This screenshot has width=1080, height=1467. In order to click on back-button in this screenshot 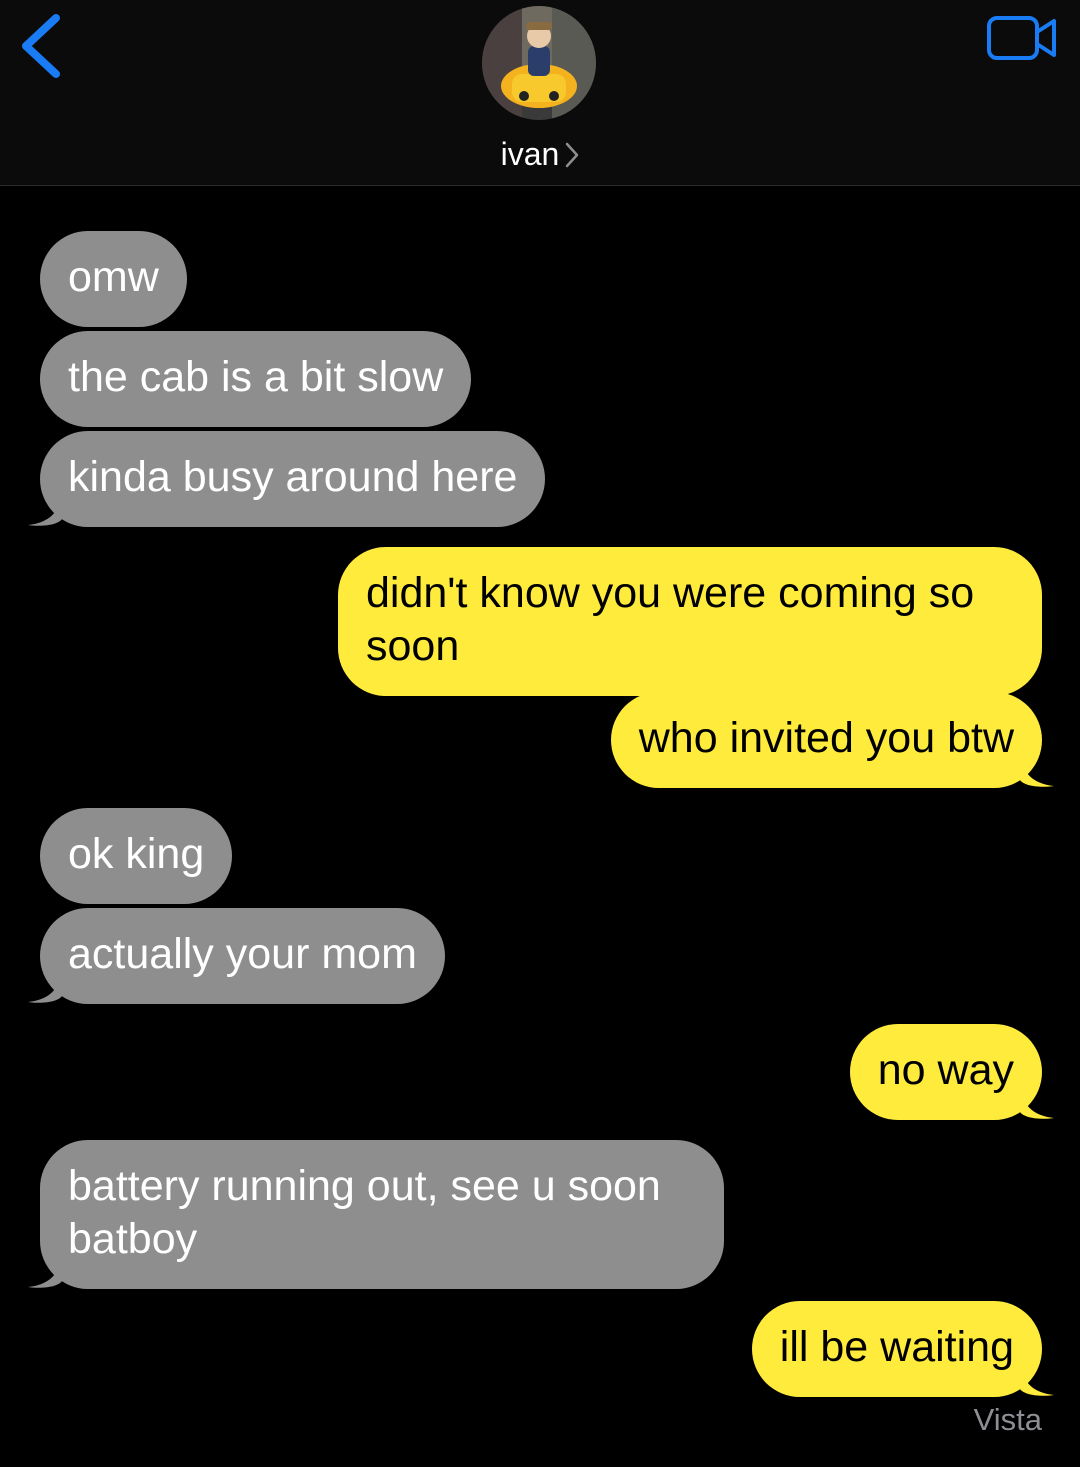, I will do `click(46, 46)`.